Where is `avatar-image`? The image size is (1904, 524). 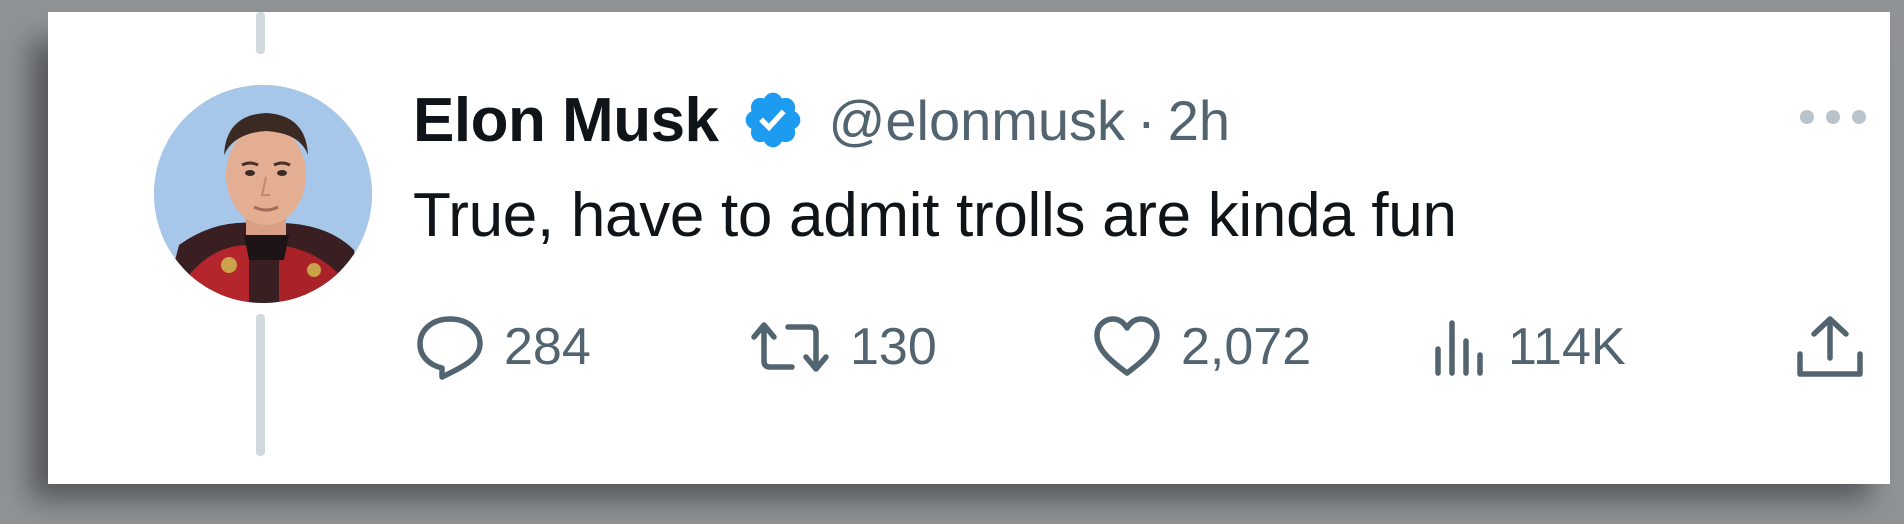
avatar-image is located at coordinates (263, 194).